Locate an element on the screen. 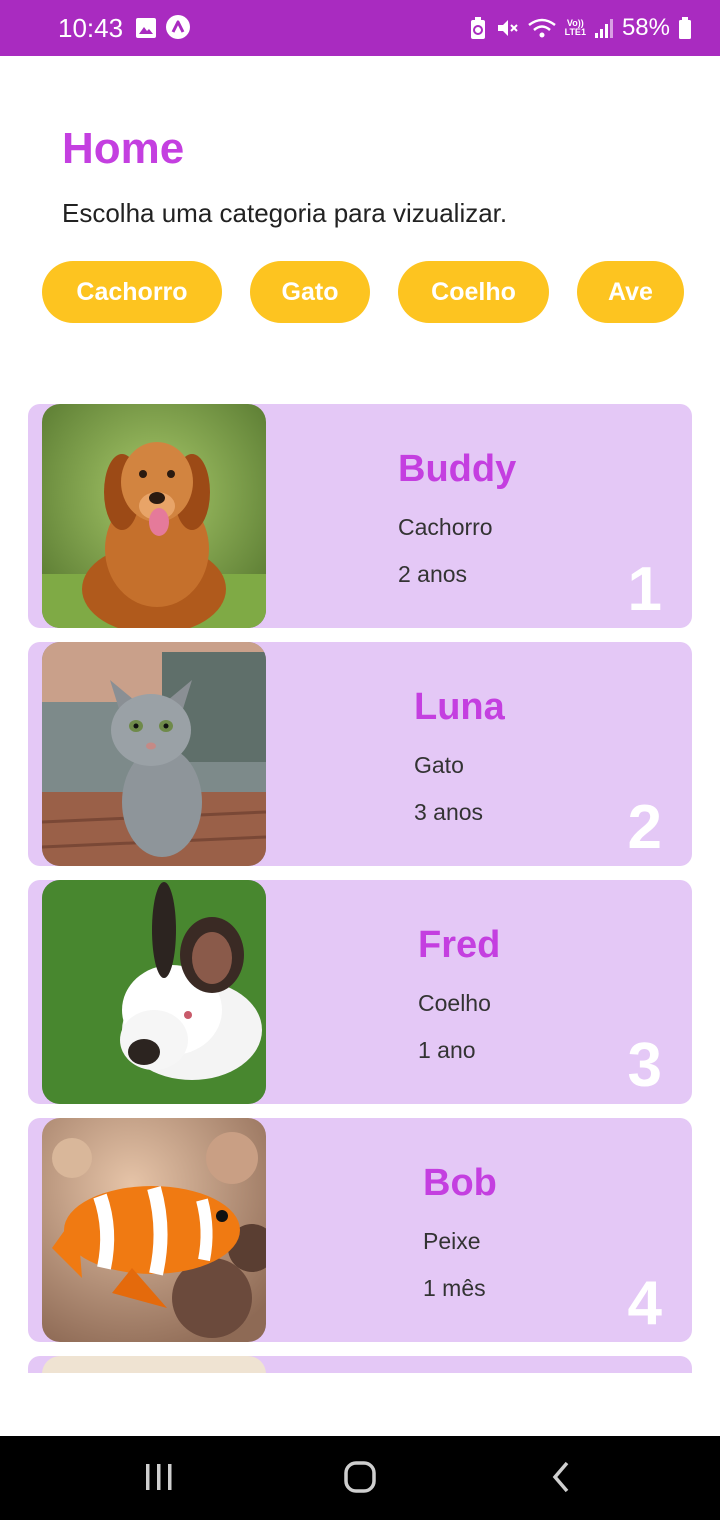  battery-percent: 58% is located at coordinates (645, 27).